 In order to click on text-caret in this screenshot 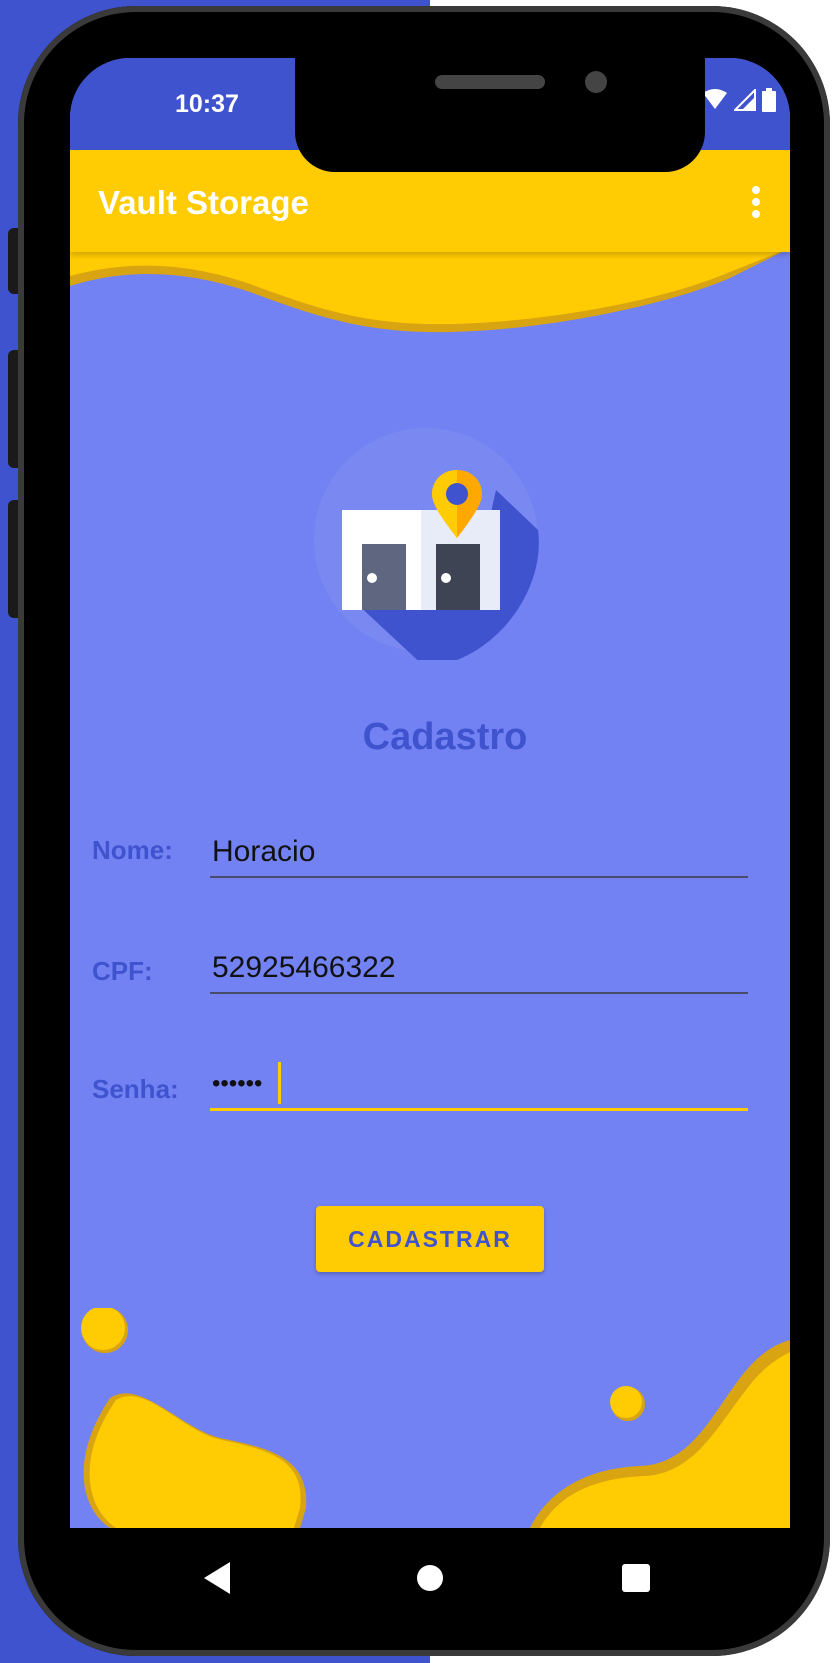, I will do `click(279, 1083)`.